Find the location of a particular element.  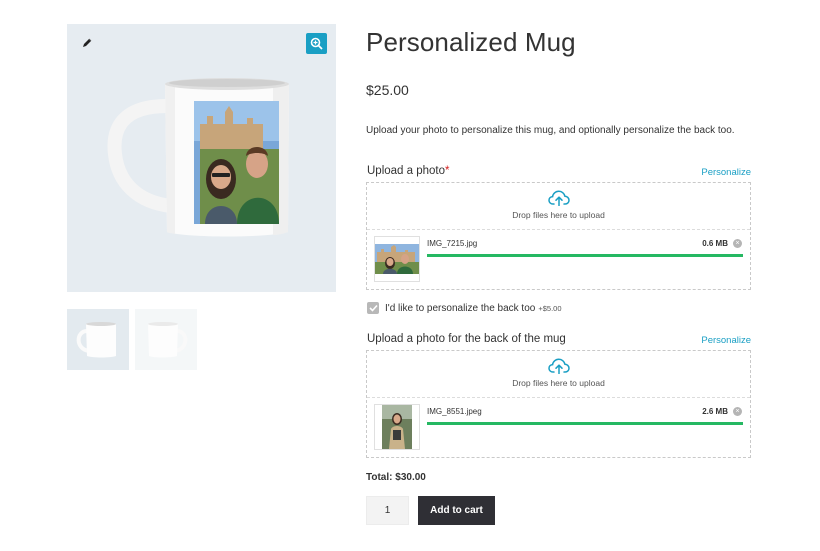

required-mark: * is located at coordinates (447, 171).